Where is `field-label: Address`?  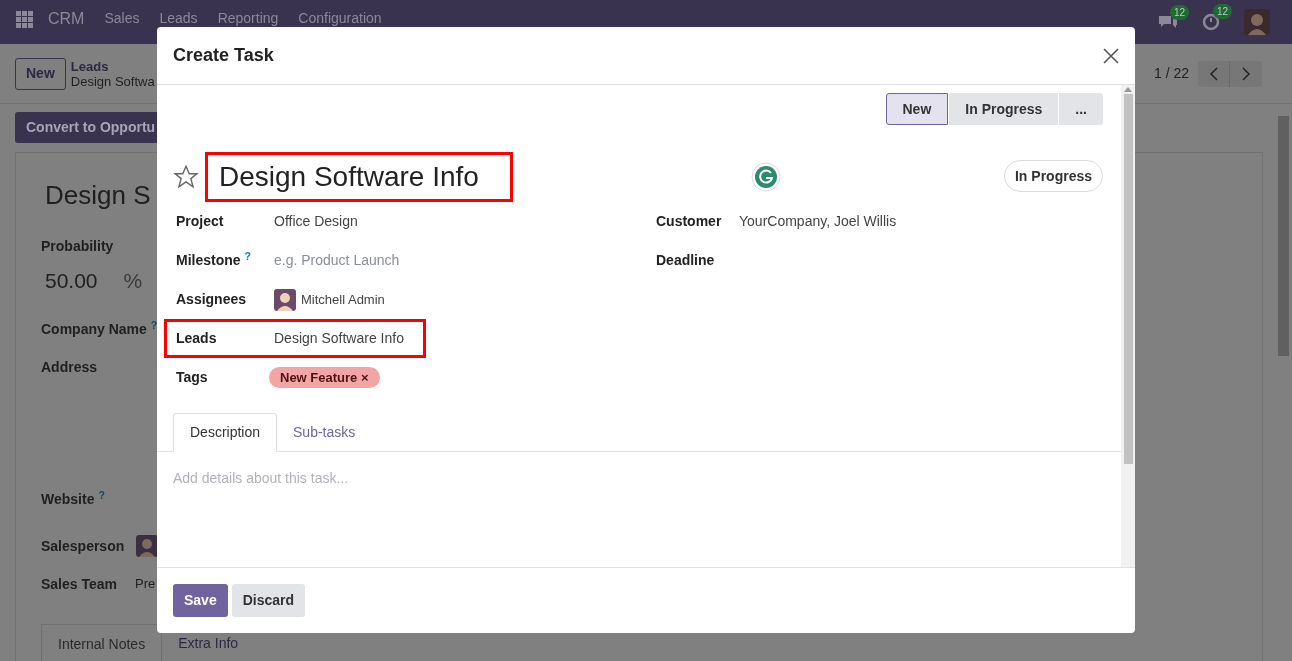
field-label: Address is located at coordinates (69, 367).